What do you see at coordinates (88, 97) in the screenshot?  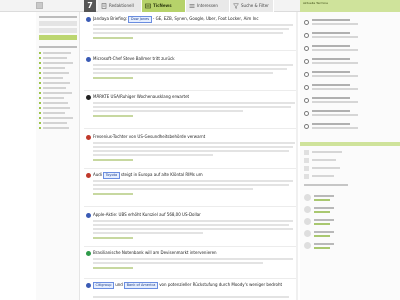 I see `flag-de-icon` at bounding box center [88, 97].